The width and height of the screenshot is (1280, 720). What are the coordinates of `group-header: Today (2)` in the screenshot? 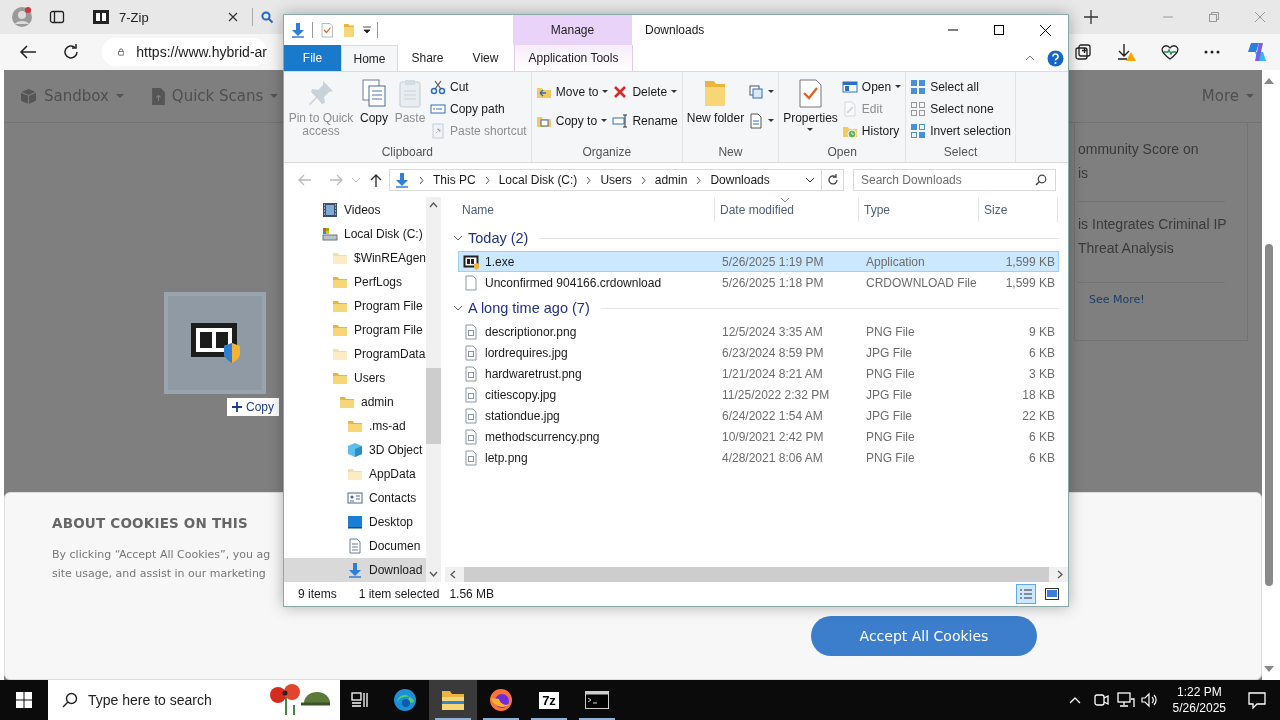 It's located at (756, 238).